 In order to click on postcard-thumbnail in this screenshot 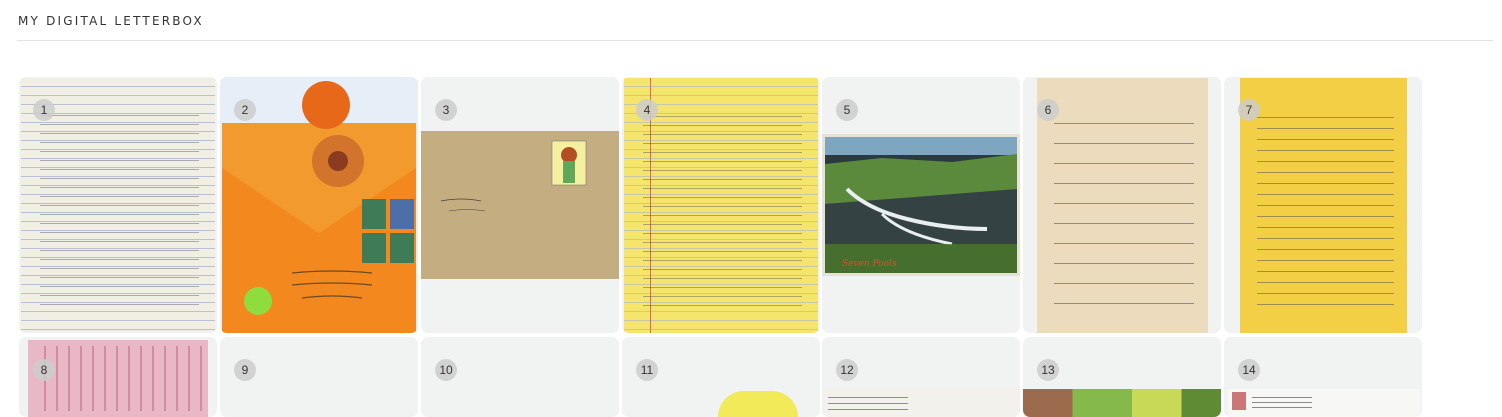, I will do `click(921, 402)`.